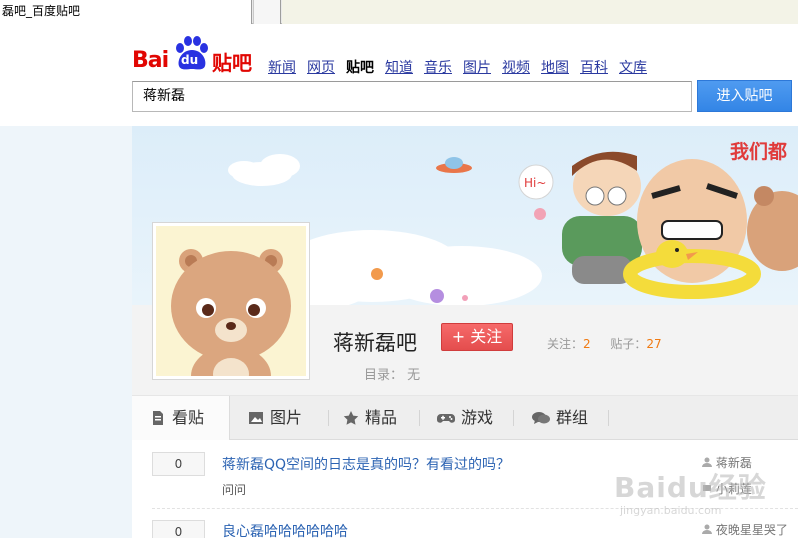 This screenshot has height=538, width=798. I want to click on tab-images-label: 图片, so click(286, 417).